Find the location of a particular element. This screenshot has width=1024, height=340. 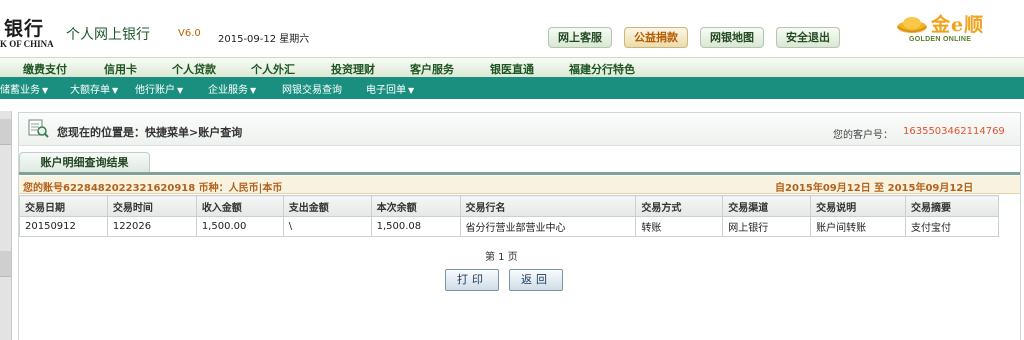

cell-method: 转账 is located at coordinates (679, 226).